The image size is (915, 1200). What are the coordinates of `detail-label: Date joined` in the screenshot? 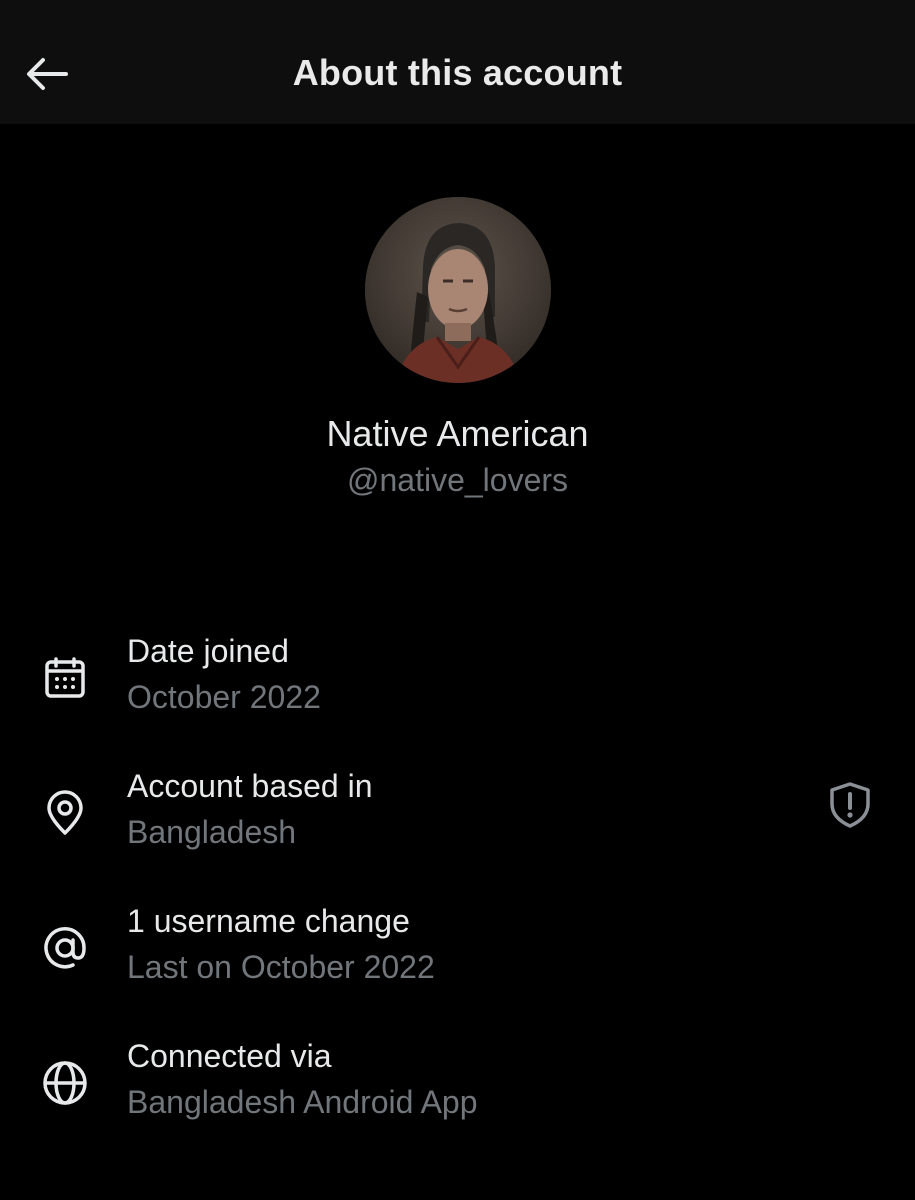 It's located at (208, 651).